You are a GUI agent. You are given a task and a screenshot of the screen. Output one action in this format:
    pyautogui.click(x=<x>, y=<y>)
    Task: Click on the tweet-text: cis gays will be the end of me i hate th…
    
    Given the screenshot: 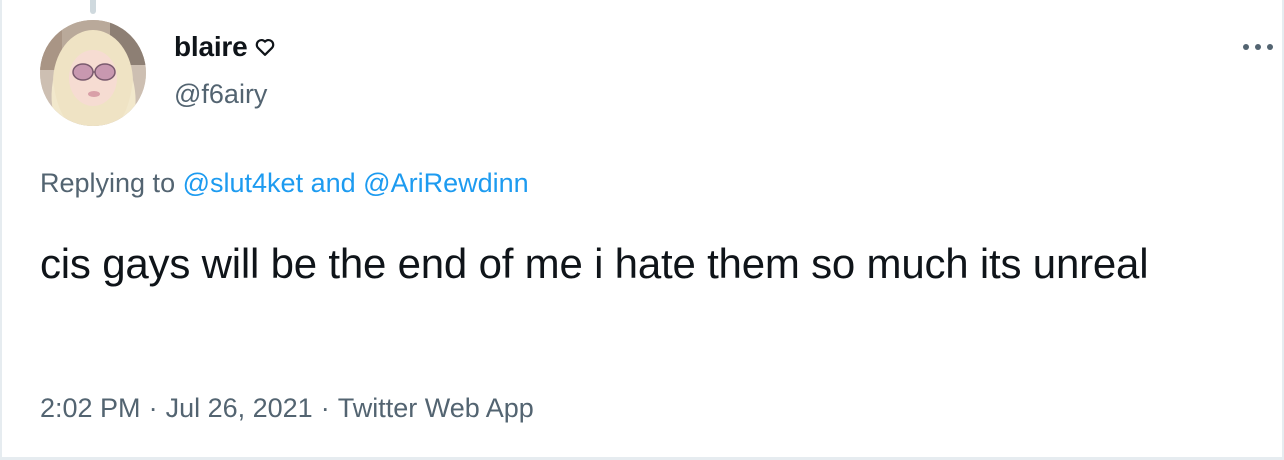 What is the action you would take?
    pyautogui.click(x=594, y=263)
    